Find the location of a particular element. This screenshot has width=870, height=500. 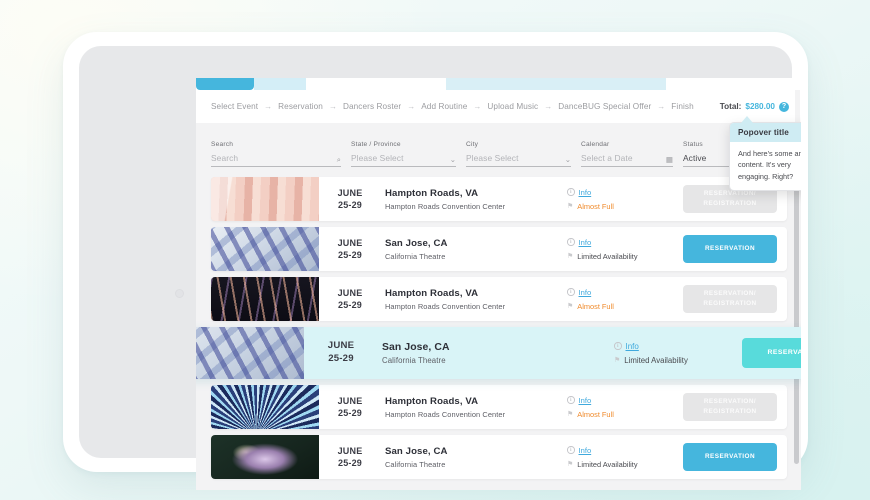

scrollbar-thumb is located at coordinates (796, 314).